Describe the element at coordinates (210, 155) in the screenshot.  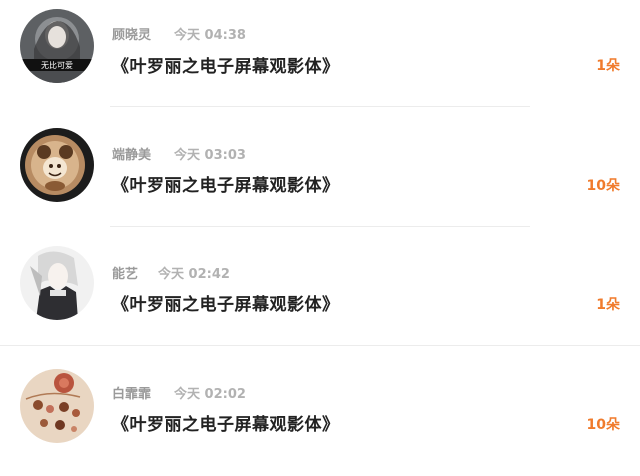
I see `timestamp: 今天 03:03` at that location.